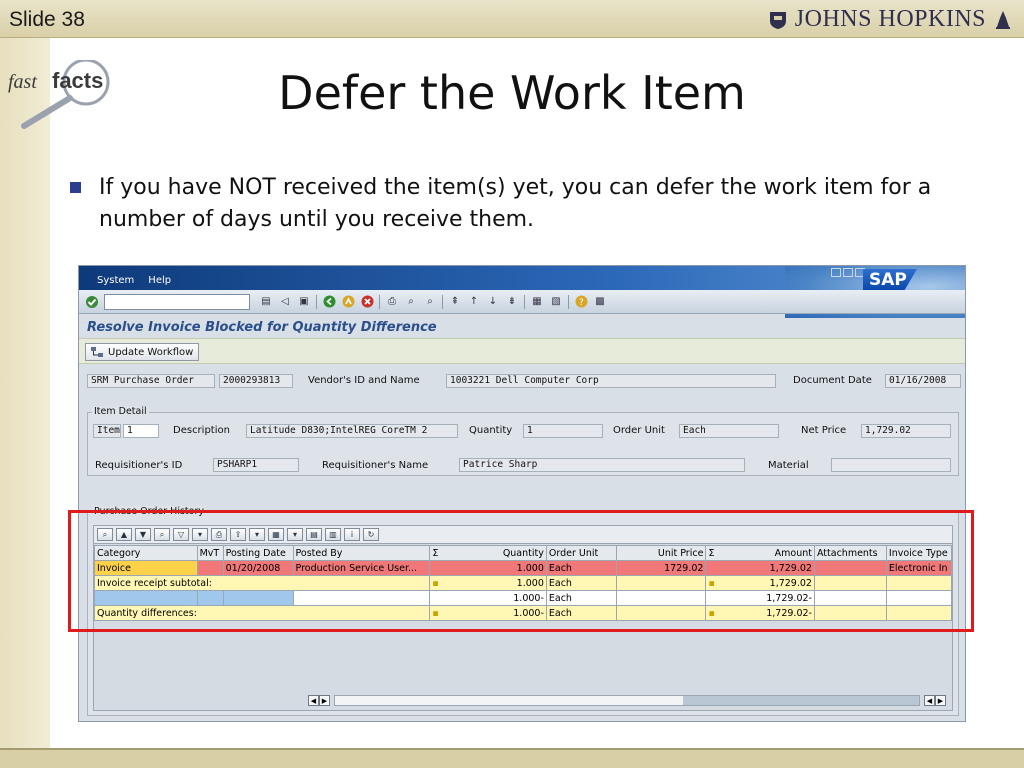 Image resolution: width=1024 pixels, height=768 pixels. Describe the element at coordinates (923, 381) in the screenshot. I see `document-date-field: 01/16/2008` at that location.